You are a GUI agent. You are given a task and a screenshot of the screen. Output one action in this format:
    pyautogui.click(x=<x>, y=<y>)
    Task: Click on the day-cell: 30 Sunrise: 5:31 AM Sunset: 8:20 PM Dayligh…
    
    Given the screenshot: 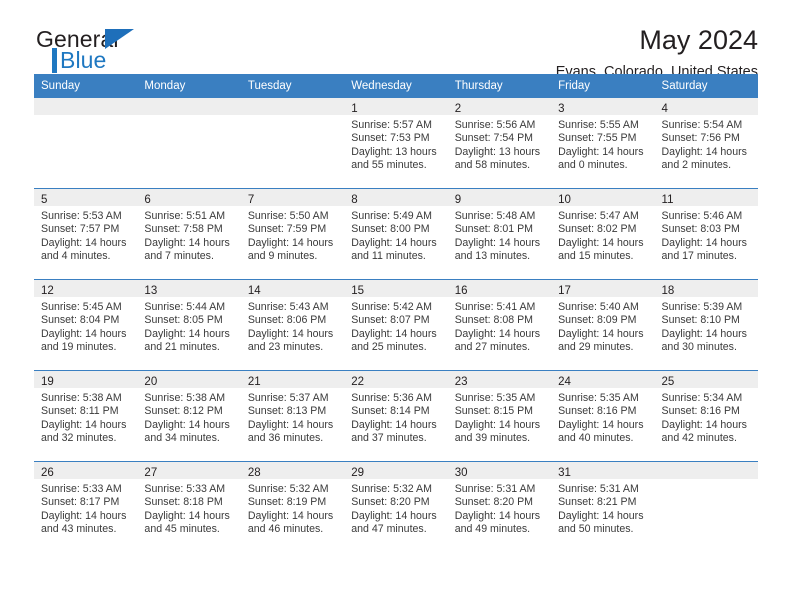 What is the action you would take?
    pyautogui.click(x=499, y=507)
    